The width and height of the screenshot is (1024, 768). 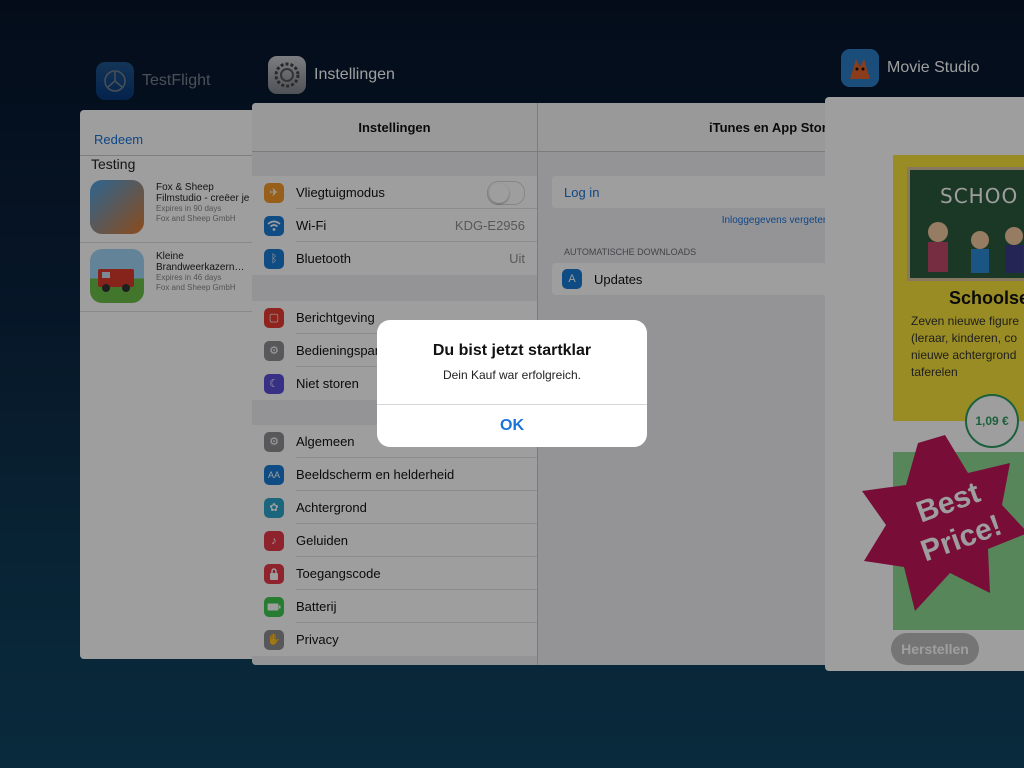 I want to click on alert-message: Dein Kauf war erfolgreich., so click(x=512, y=375).